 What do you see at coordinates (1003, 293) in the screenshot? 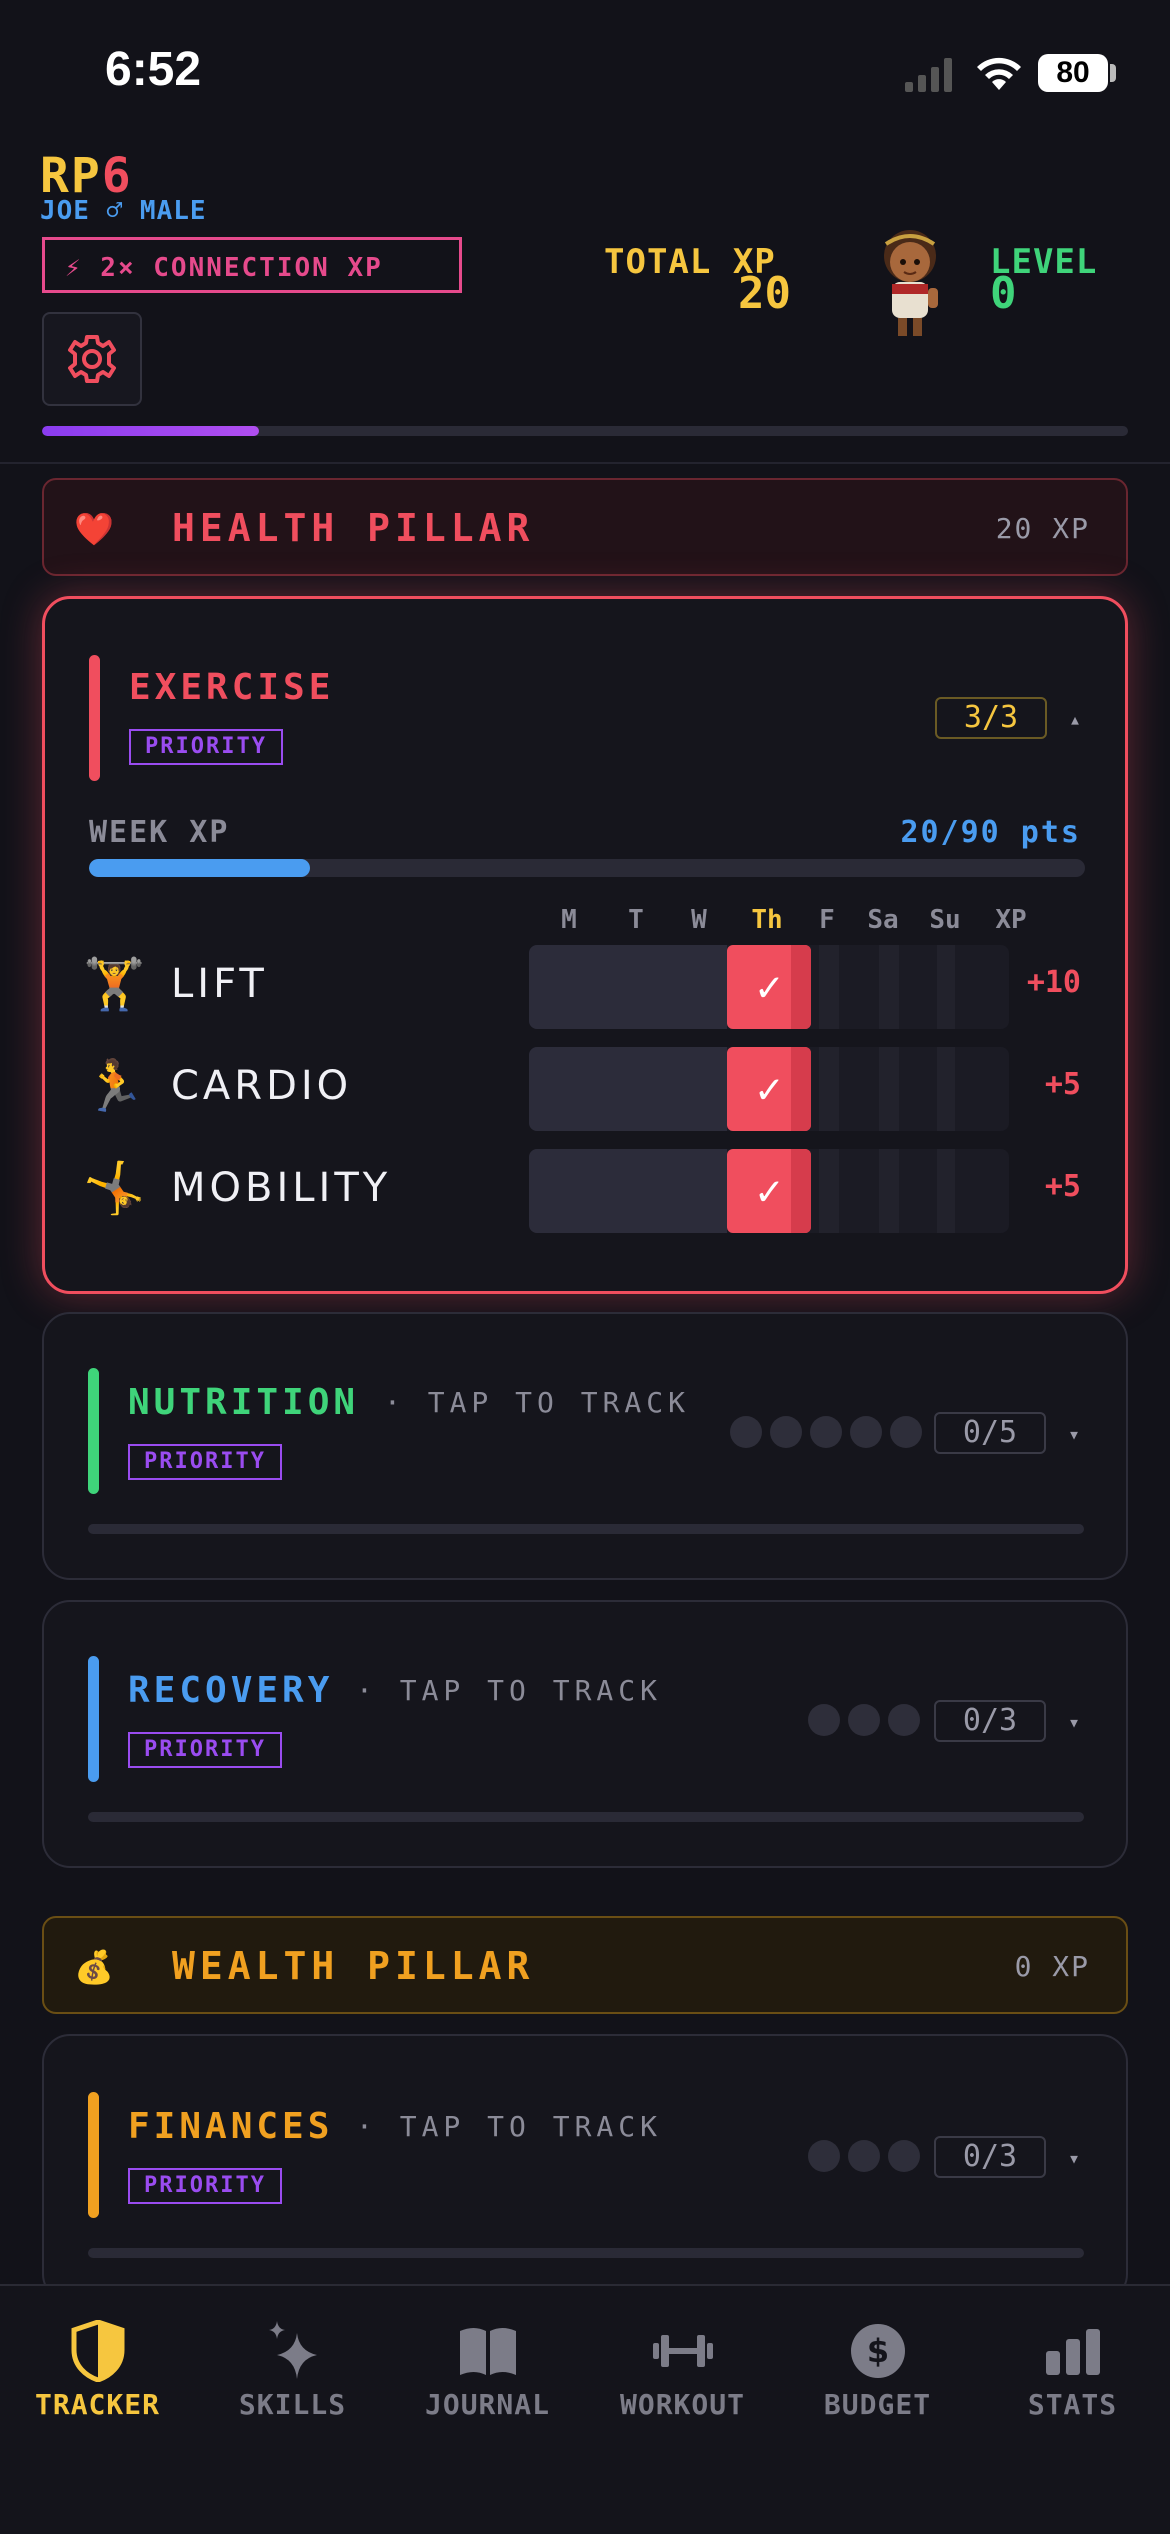
I see `level-value: 0` at bounding box center [1003, 293].